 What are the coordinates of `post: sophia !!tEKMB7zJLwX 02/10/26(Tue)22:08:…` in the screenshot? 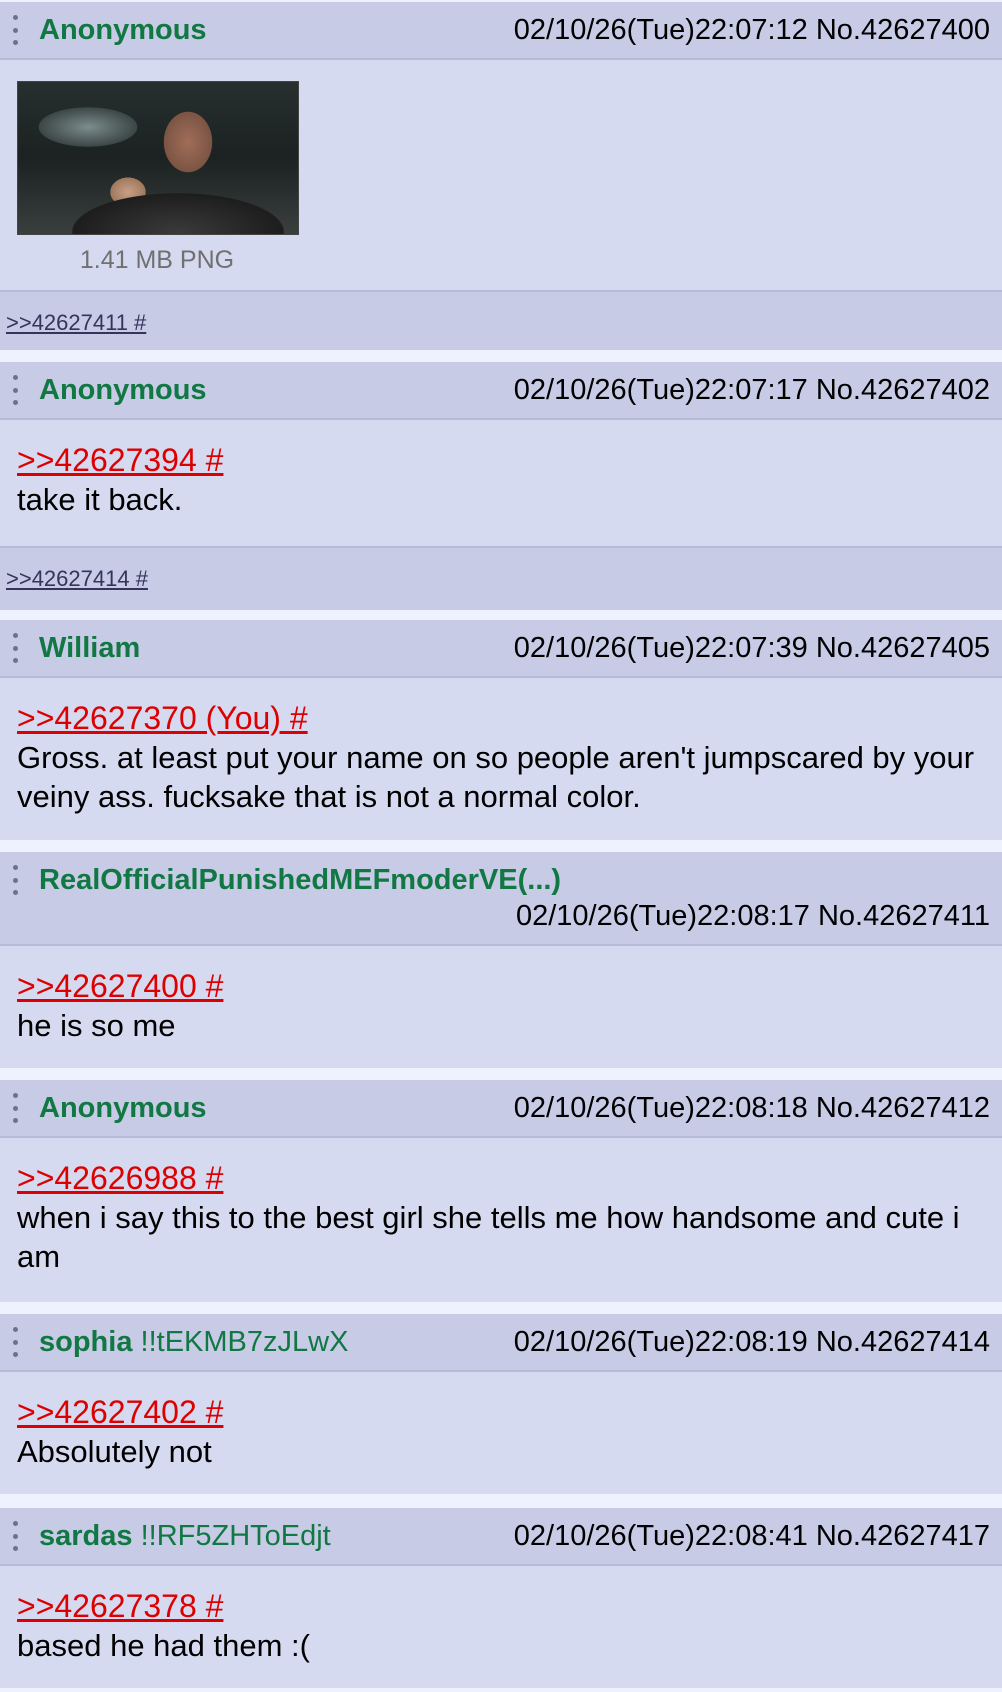 It's located at (501, 1404).